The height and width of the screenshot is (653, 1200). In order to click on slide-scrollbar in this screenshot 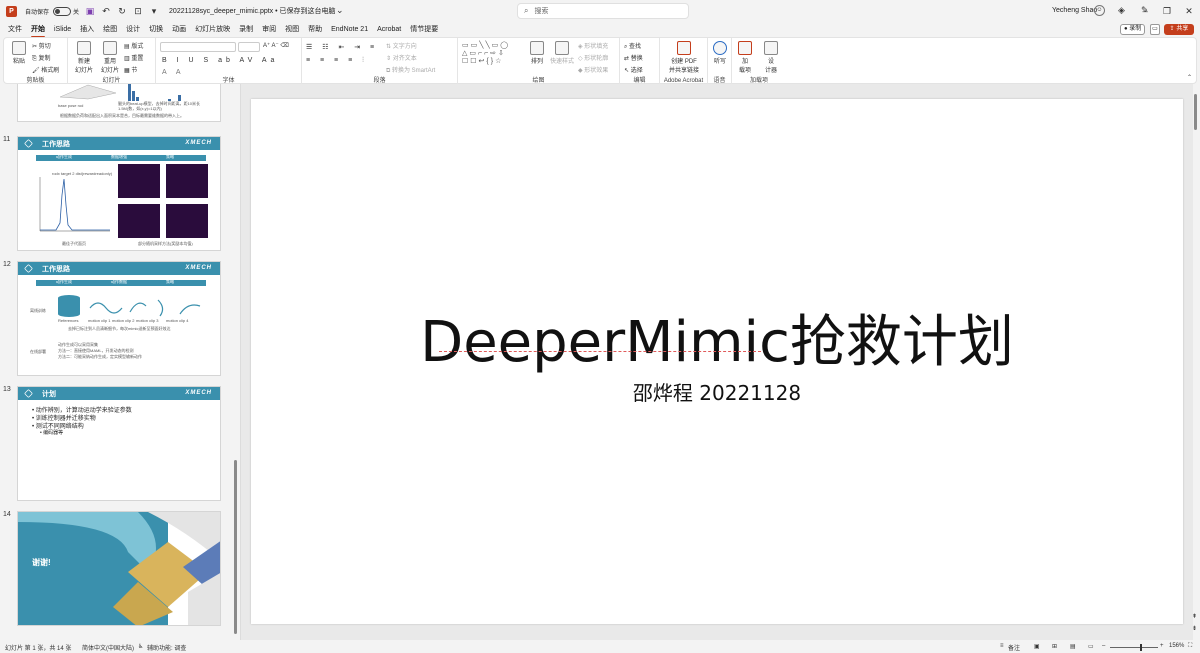, I will do `click(1195, 362)`.